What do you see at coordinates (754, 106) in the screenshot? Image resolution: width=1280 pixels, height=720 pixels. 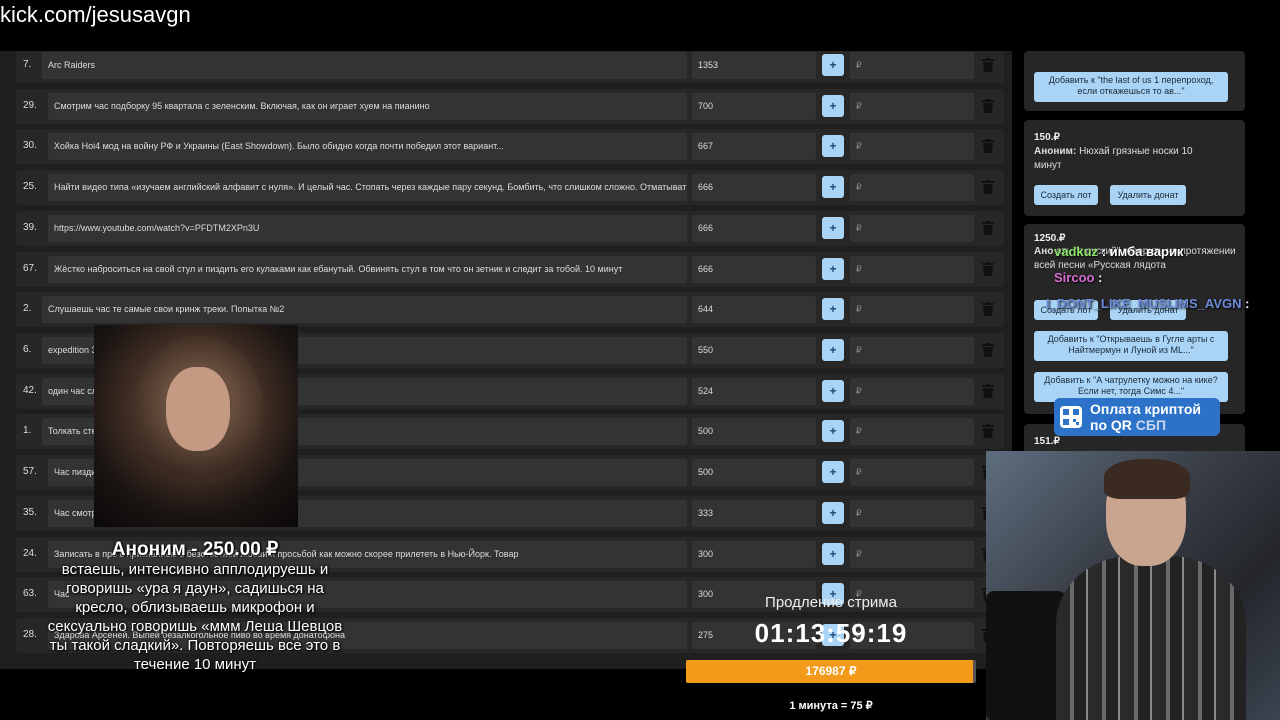 I see `lot-amount: 700` at bounding box center [754, 106].